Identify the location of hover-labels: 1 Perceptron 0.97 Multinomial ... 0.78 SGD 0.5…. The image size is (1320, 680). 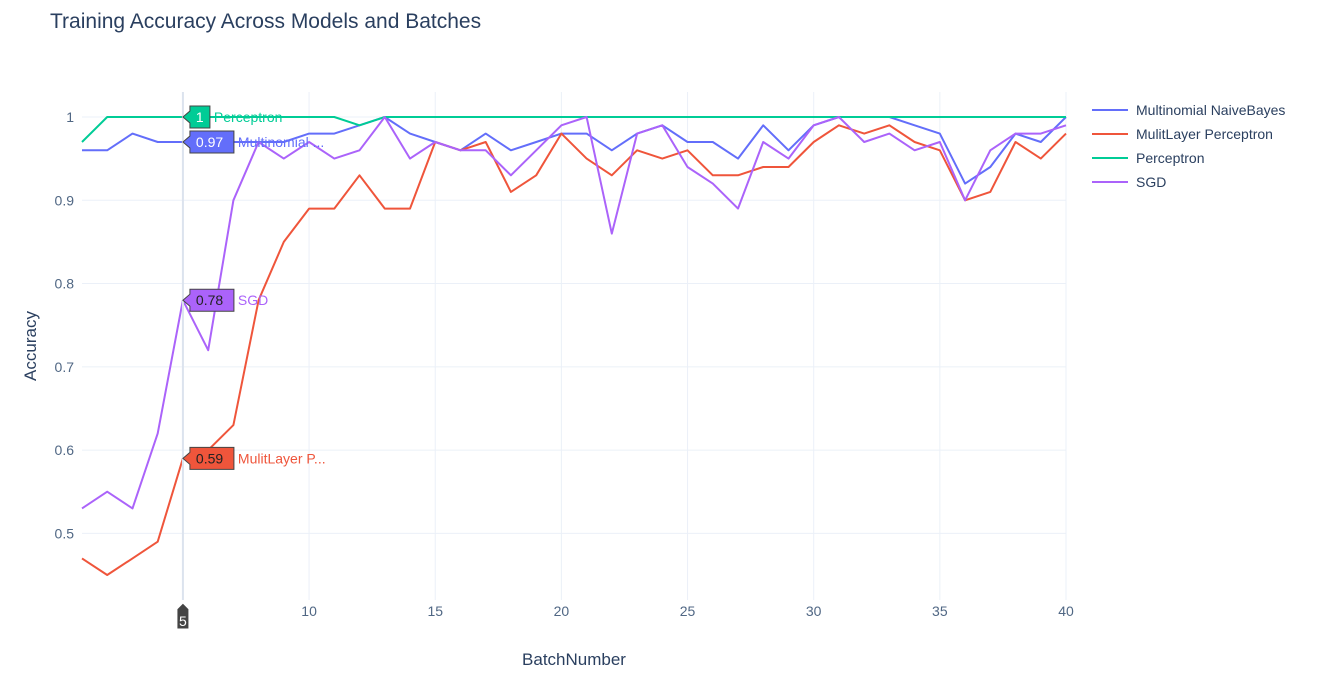
(254, 287).